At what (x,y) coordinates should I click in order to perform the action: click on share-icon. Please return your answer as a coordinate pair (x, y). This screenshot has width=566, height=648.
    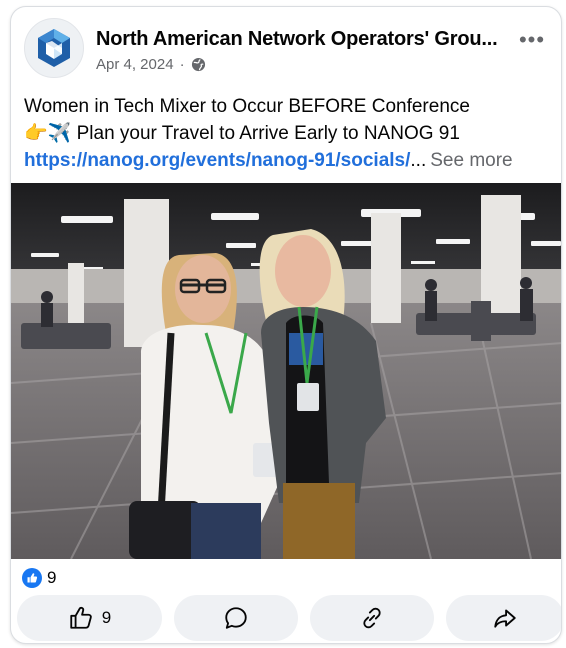
    Looking at the image, I should click on (505, 618).